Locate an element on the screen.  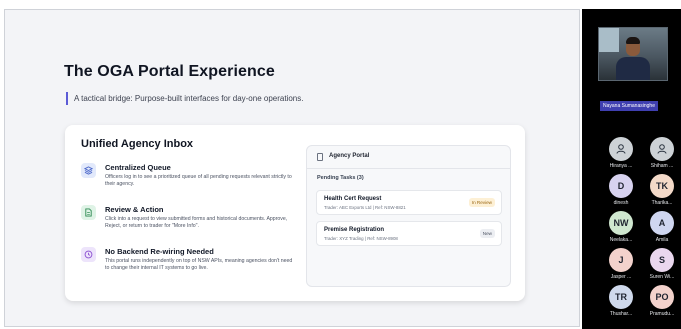
participant-tile: Ddinesh is located at coordinates (621, 190).